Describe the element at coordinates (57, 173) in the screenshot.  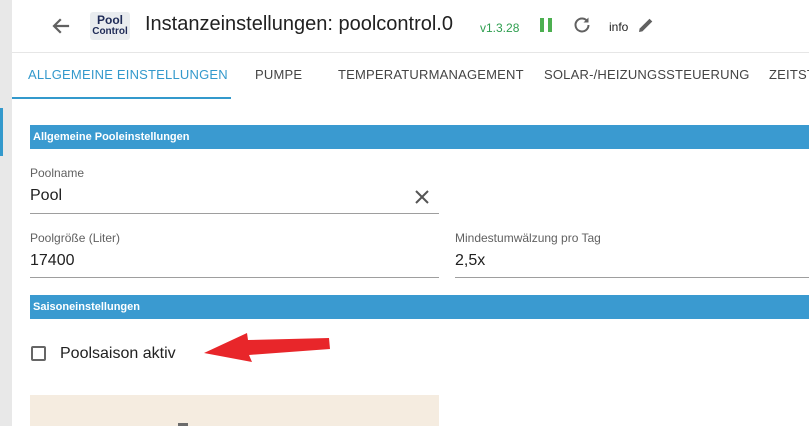
I see `pool-name-label: Poolname` at that location.